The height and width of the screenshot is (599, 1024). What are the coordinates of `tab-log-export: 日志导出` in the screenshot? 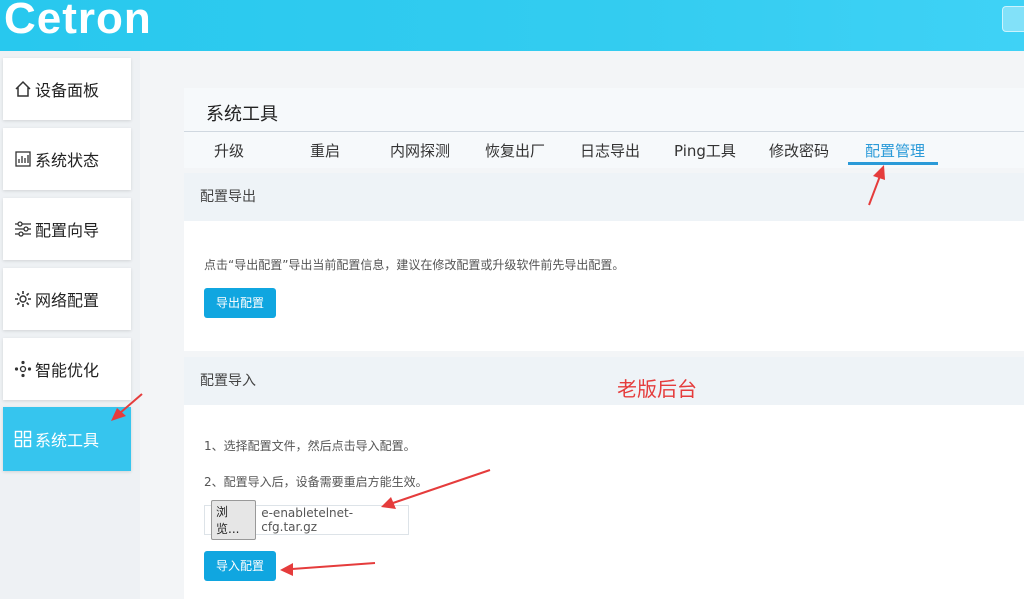 It's located at (610, 150).